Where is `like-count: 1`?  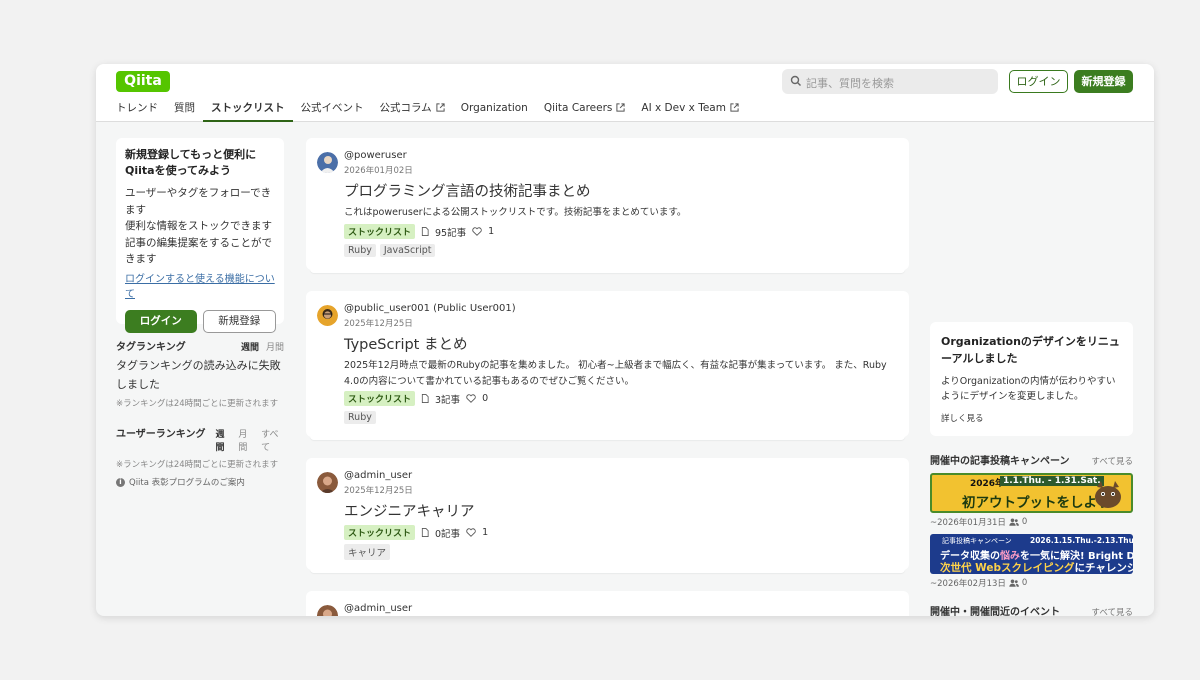
like-count: 1 is located at coordinates (485, 532).